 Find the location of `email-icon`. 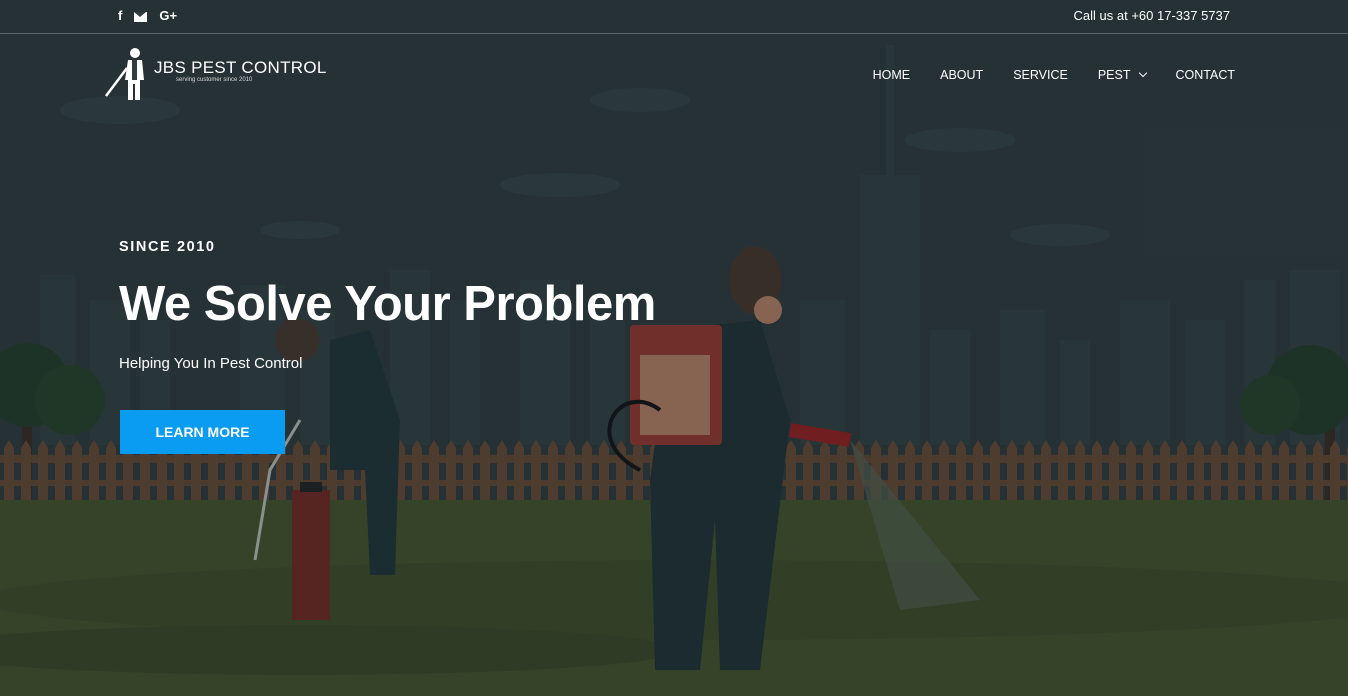

email-icon is located at coordinates (141, 16).